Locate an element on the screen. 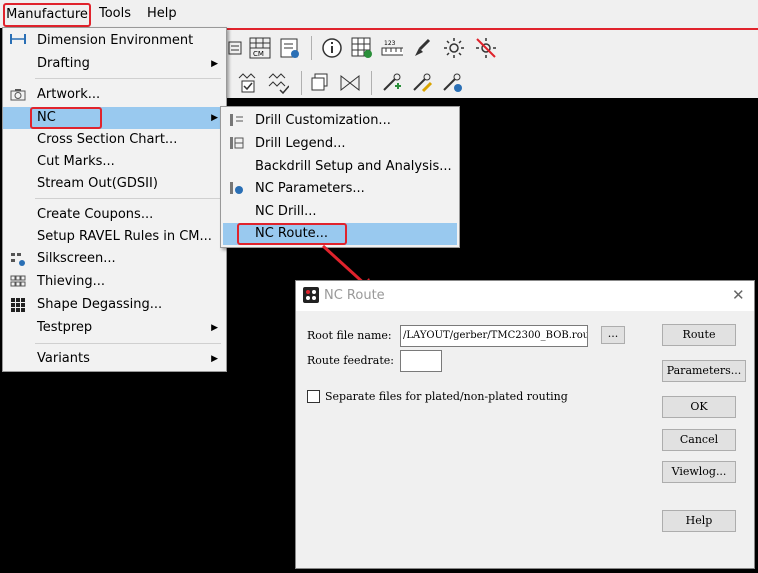 Image resolution: width=758 pixels, height=573 pixels. feedrate-label: Route feedrate: is located at coordinates (351, 360).